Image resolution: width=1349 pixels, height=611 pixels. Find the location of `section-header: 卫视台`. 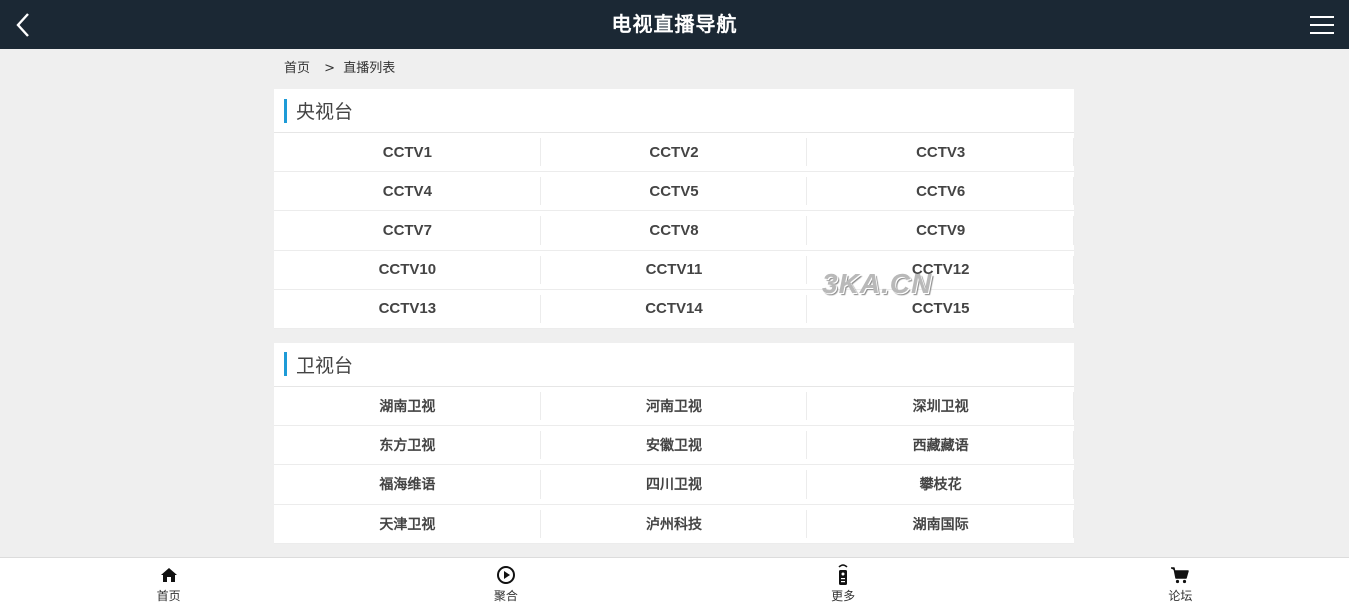

section-header: 卫视台 is located at coordinates (674, 365).